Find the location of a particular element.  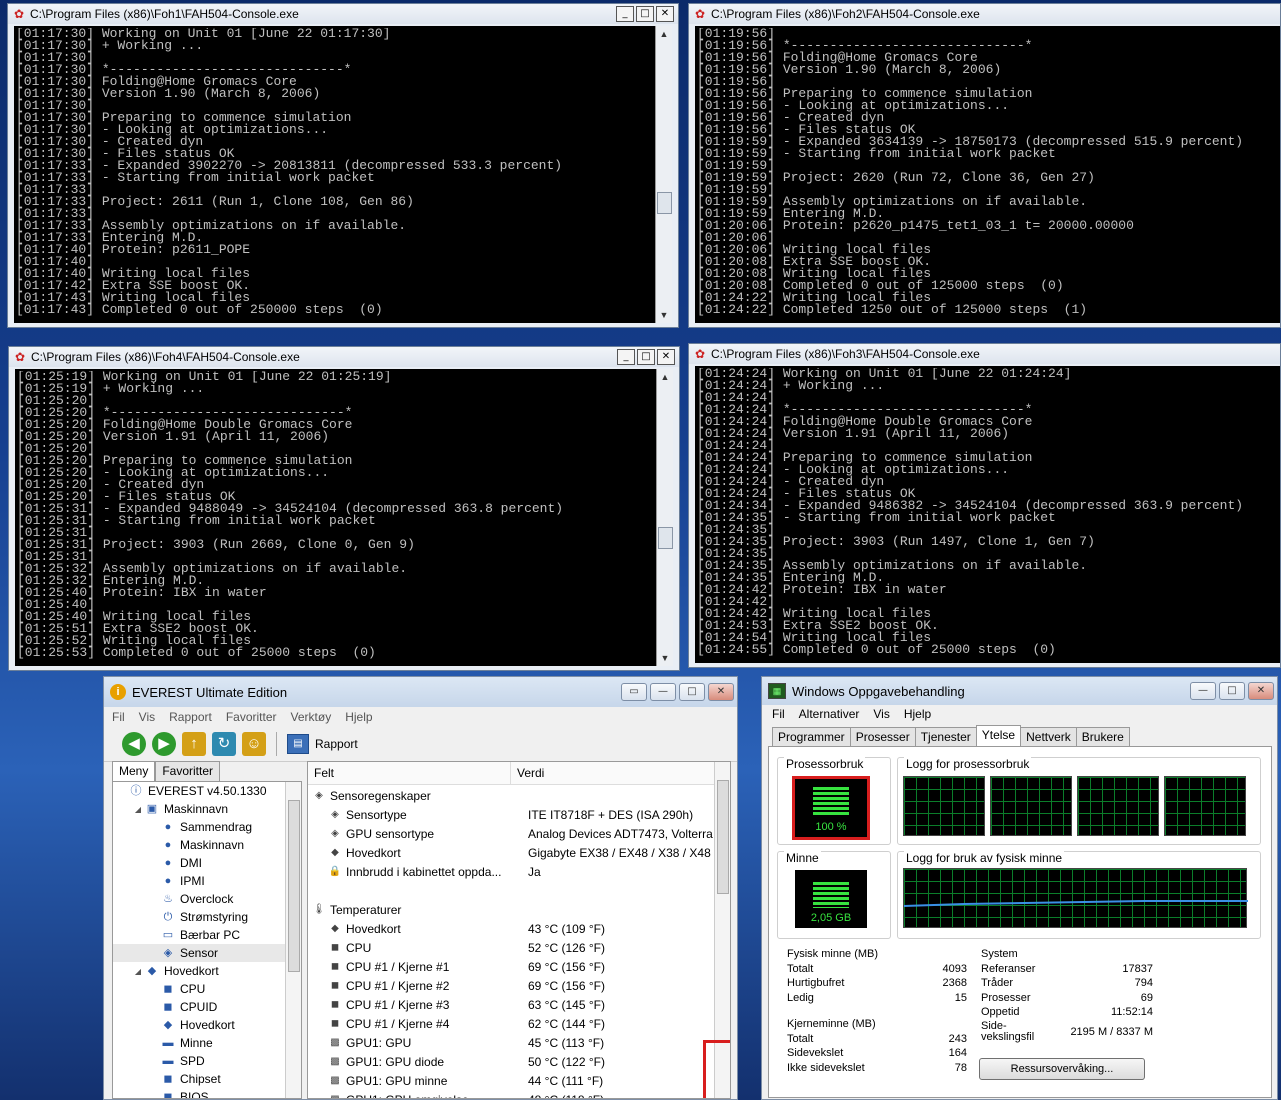

report-button: ▤ Rapport is located at coordinates (322, 744).